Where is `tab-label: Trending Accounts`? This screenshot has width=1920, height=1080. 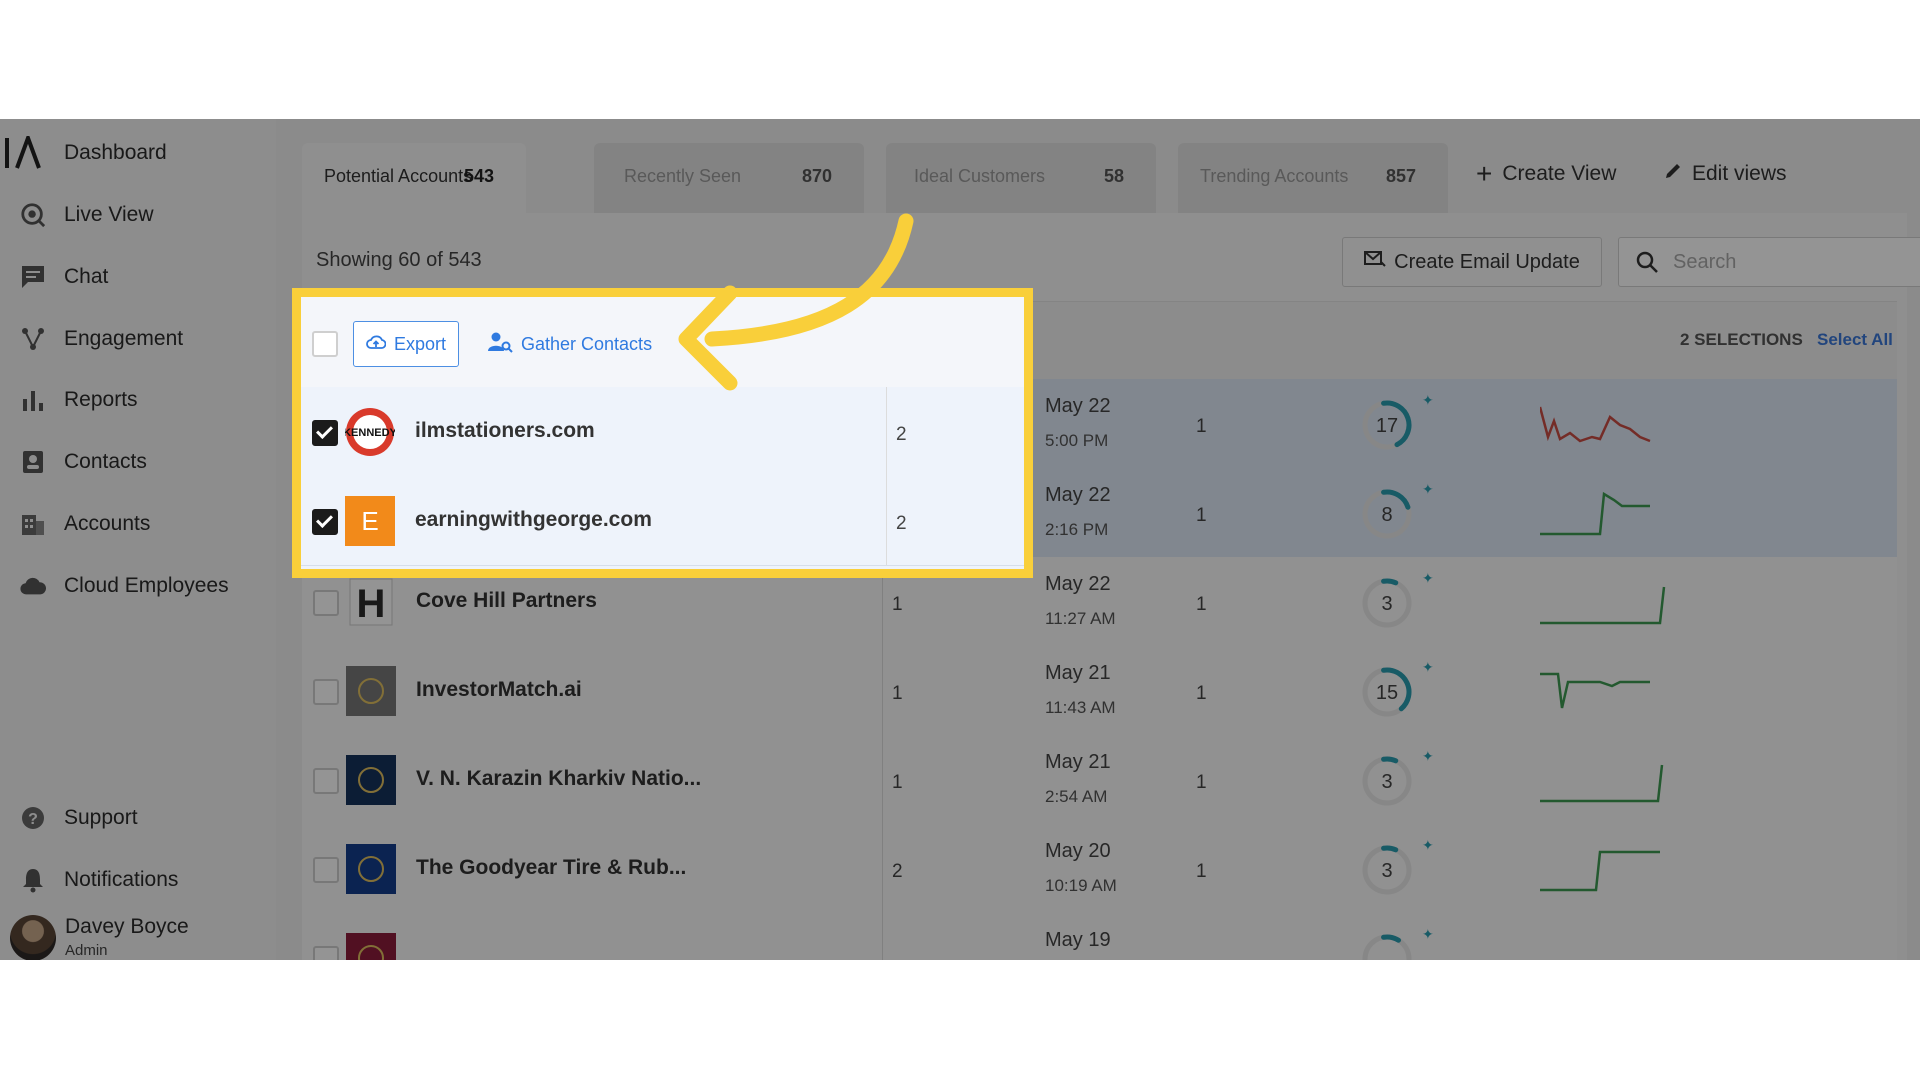
tab-label: Trending Accounts is located at coordinates (1274, 176).